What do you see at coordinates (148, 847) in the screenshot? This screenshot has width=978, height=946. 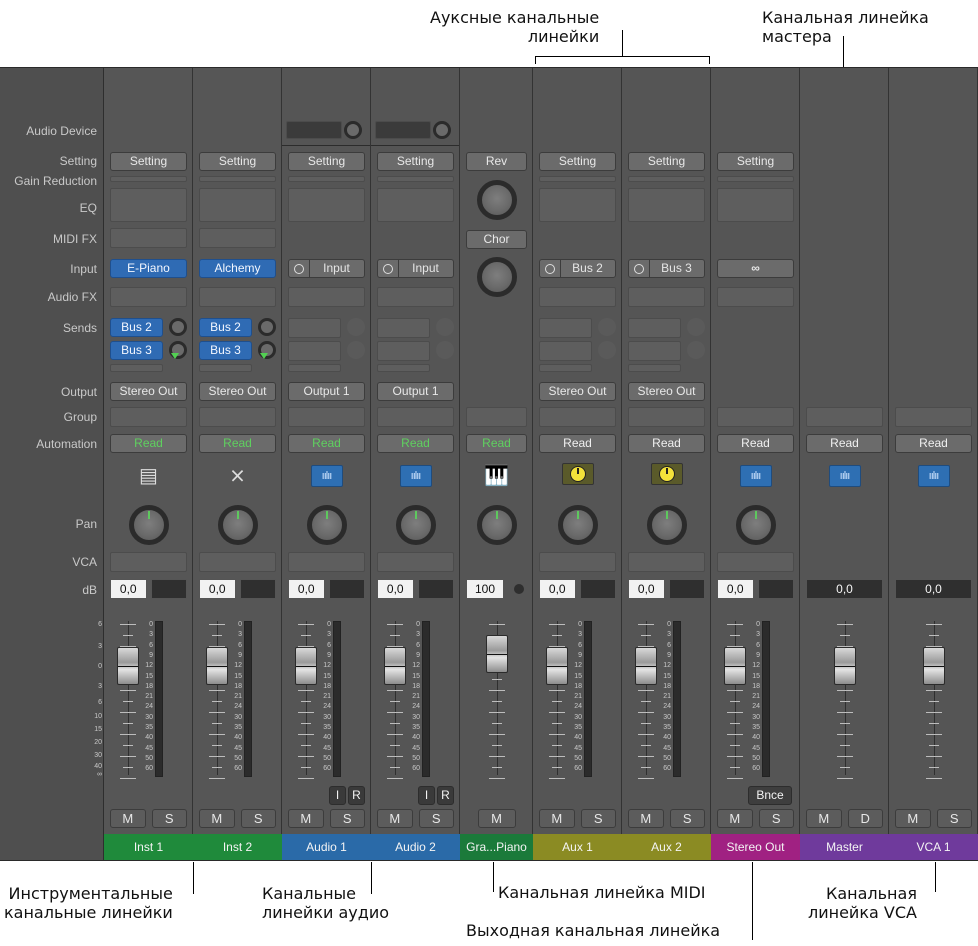 I see `track-name-label: Inst 1` at bounding box center [148, 847].